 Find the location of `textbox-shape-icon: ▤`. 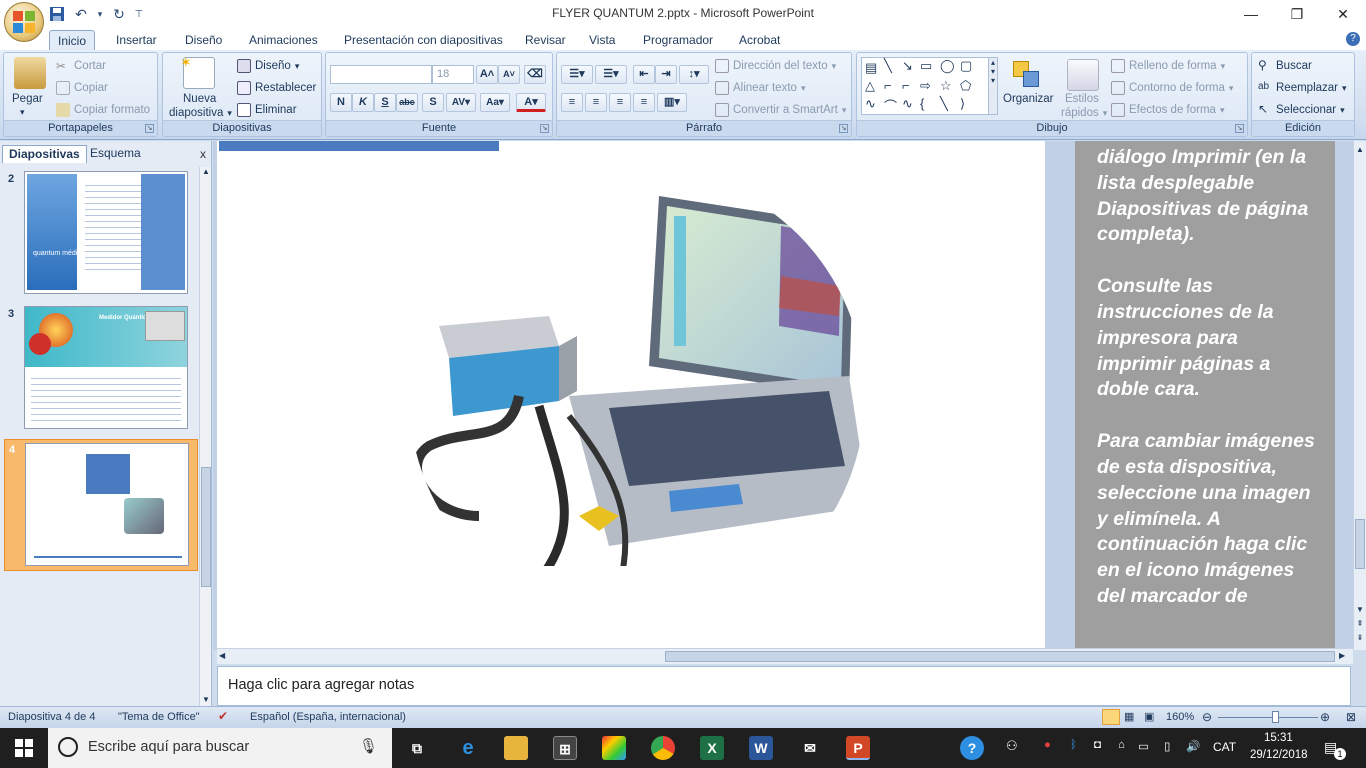

textbox-shape-icon: ▤ is located at coordinates (871, 68).